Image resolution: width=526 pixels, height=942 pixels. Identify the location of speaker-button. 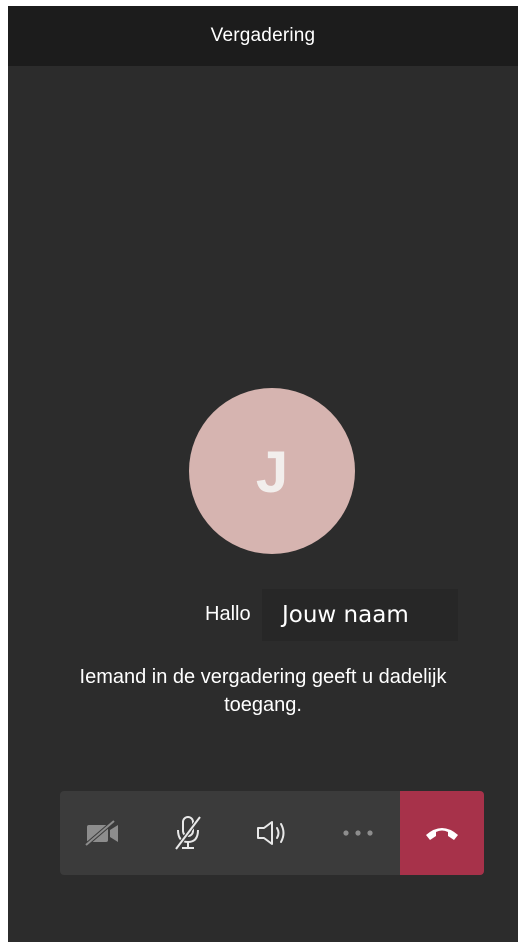
(272, 833).